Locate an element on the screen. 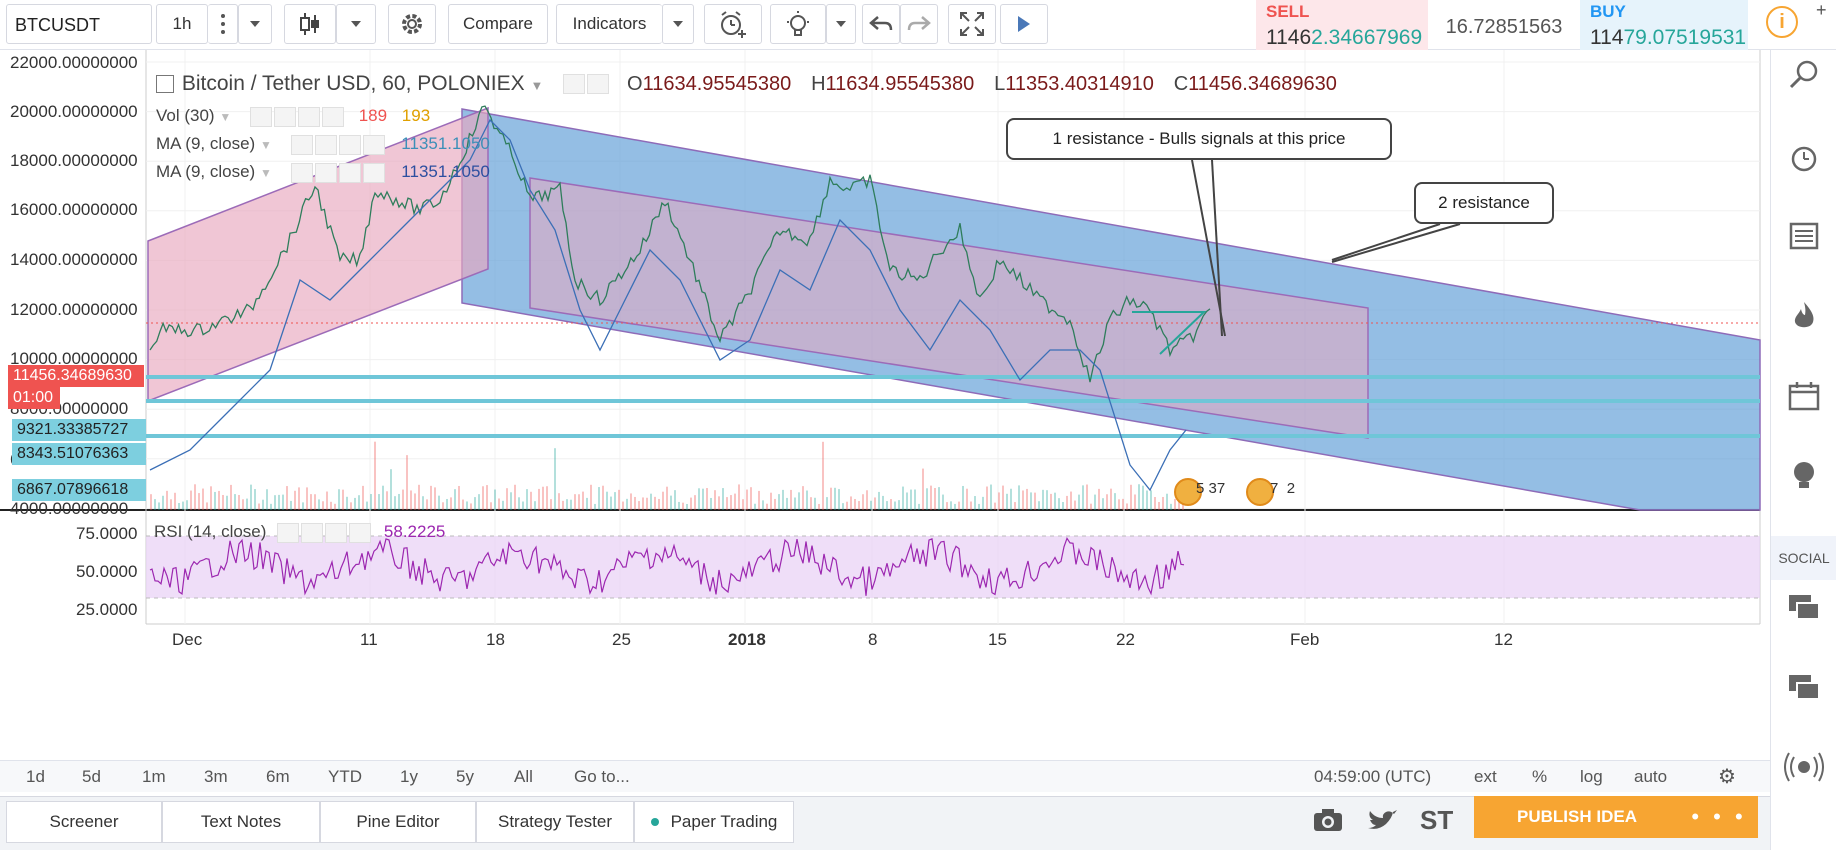  sell-button: SELL 11462.34667969 is located at coordinates (1342, 27).